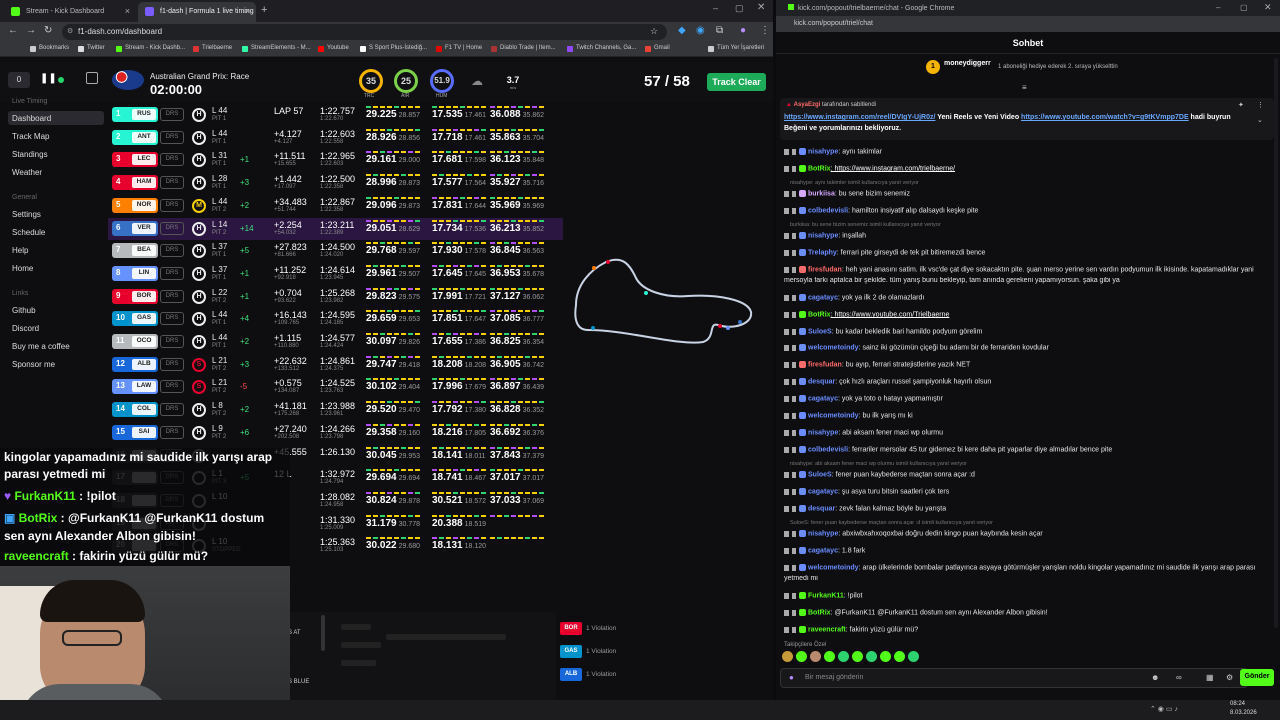 Image resolution: width=1280 pixels, height=720 pixels. Describe the element at coordinates (1164, 709) in the screenshot. I see `tray-icons: ⌃ ◉ ▭ ♪` at that location.